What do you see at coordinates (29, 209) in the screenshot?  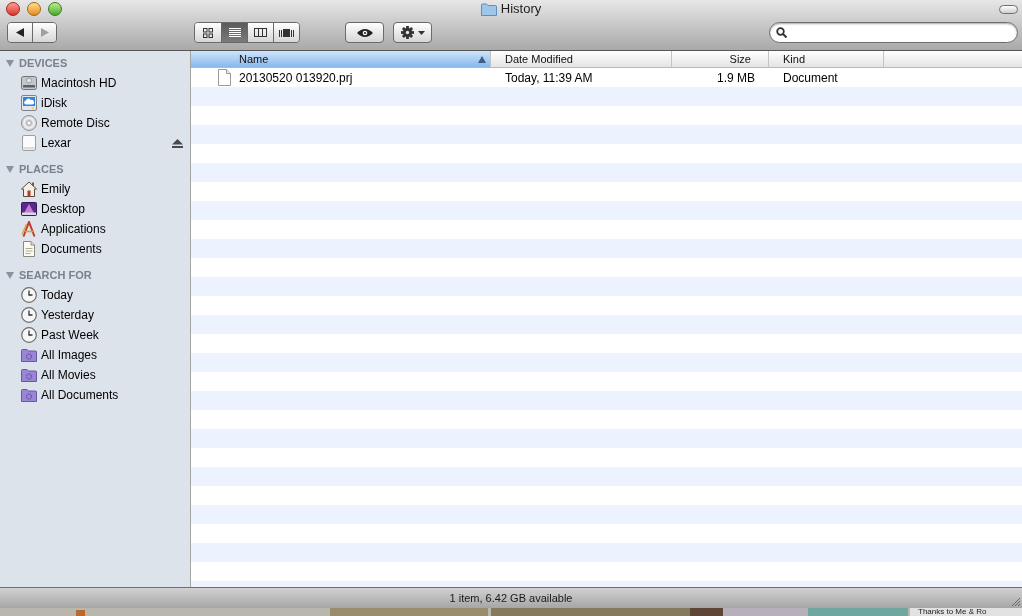 I see `desktop-icon` at bounding box center [29, 209].